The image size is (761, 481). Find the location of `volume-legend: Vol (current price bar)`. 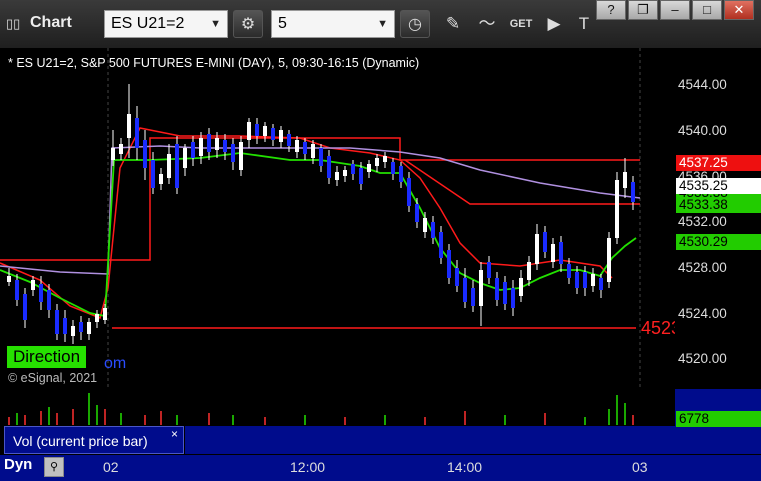

volume-legend: Vol (current price bar) is located at coordinates (94, 440).